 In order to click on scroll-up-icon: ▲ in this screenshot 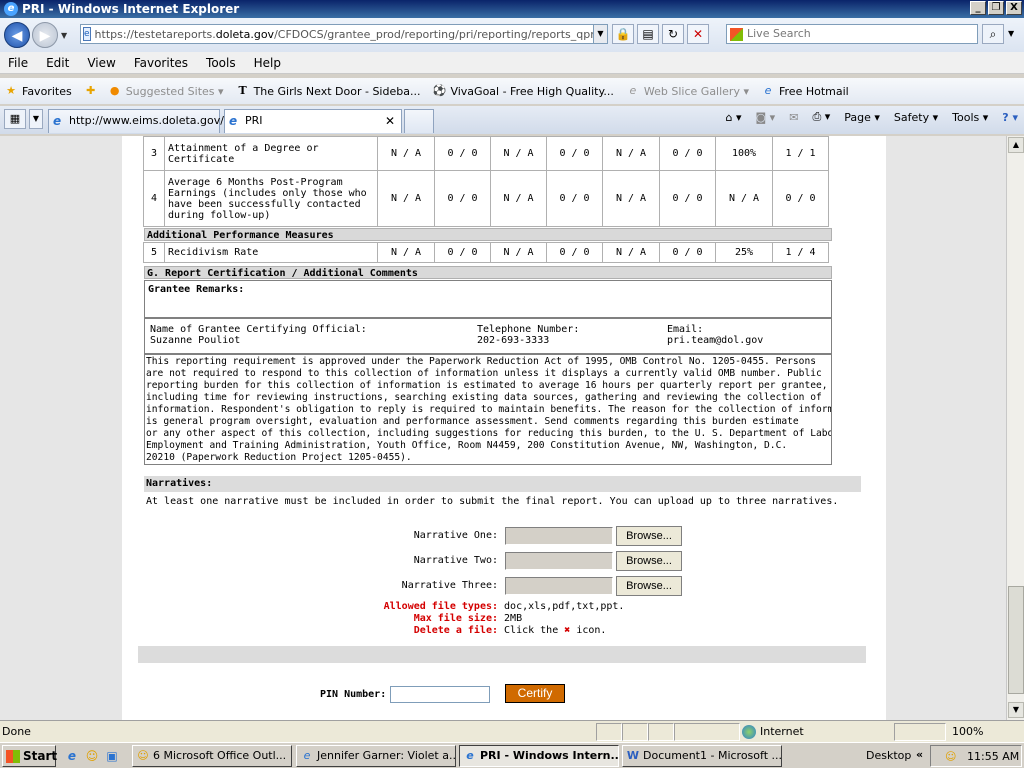, I will do `click(1016, 145)`.